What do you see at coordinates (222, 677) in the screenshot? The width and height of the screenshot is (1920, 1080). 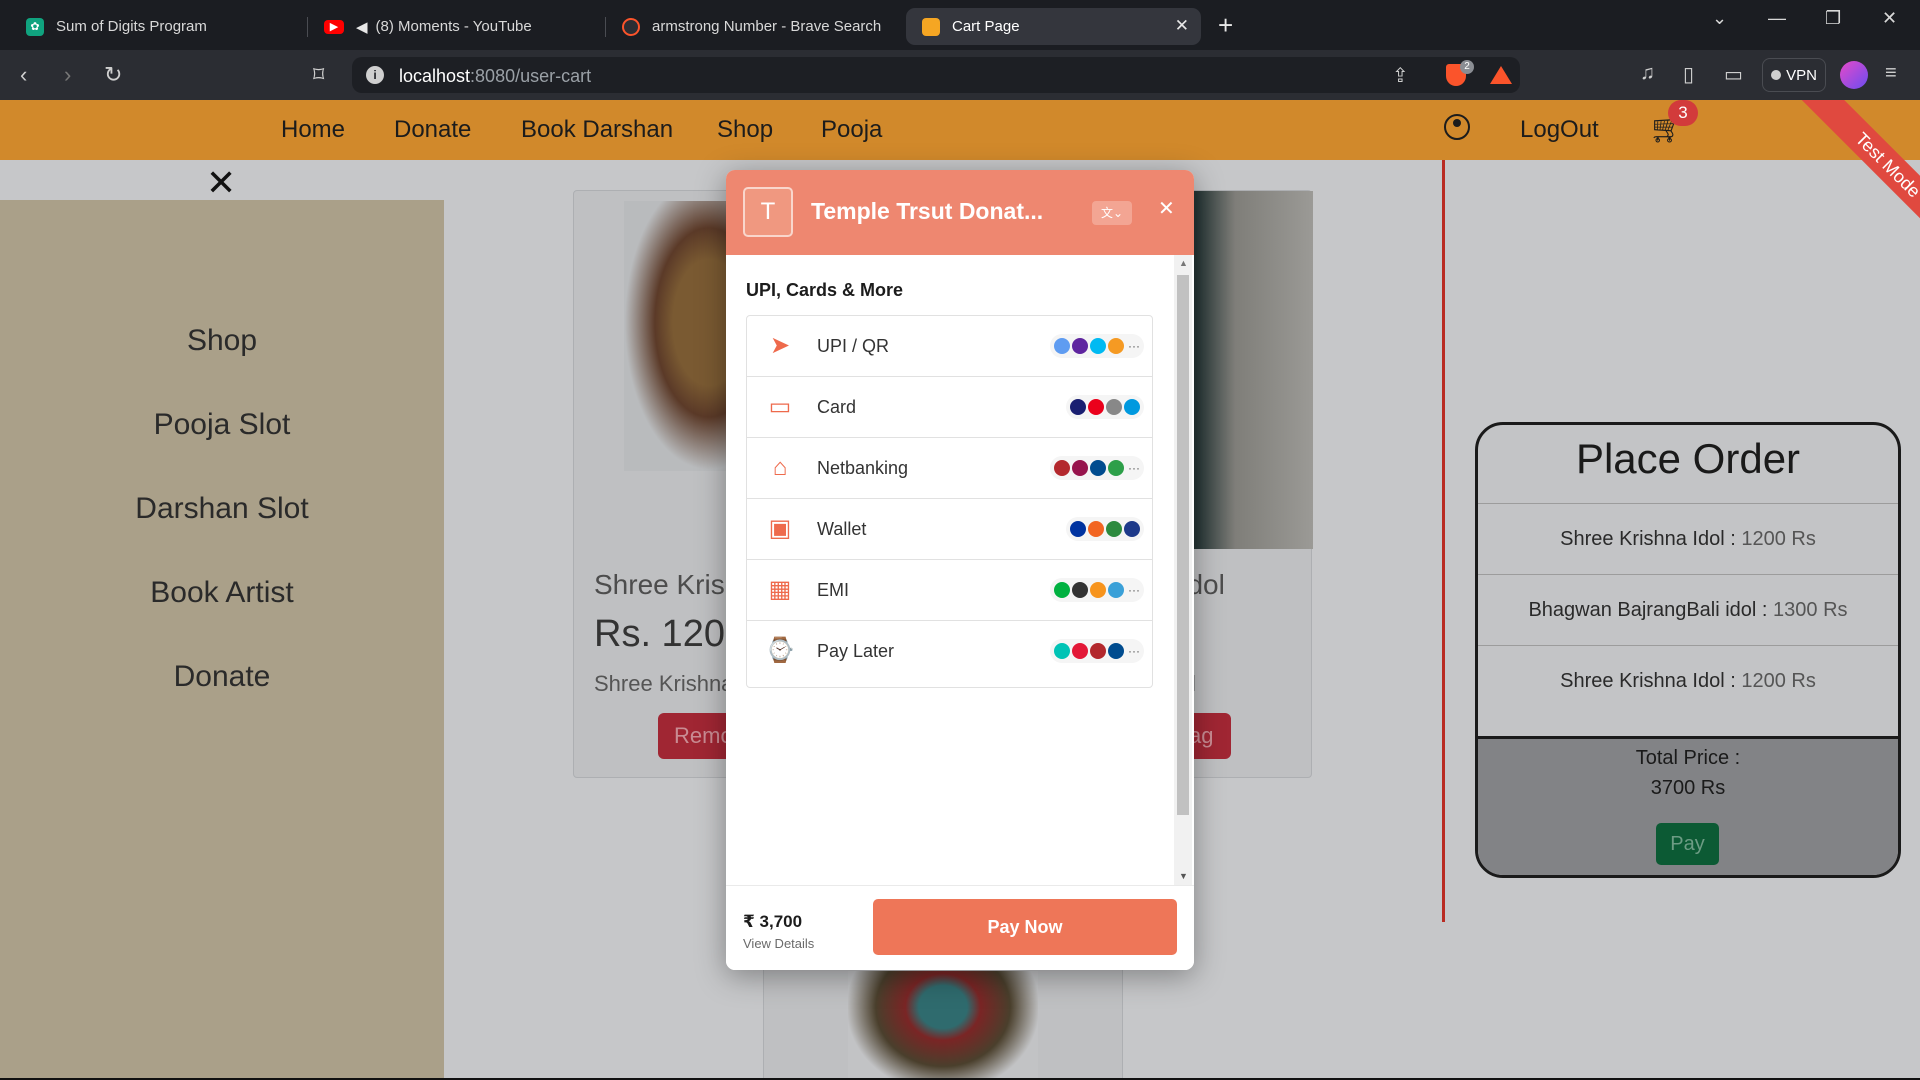 I see `sidebar-item-donate: Donate` at bounding box center [222, 677].